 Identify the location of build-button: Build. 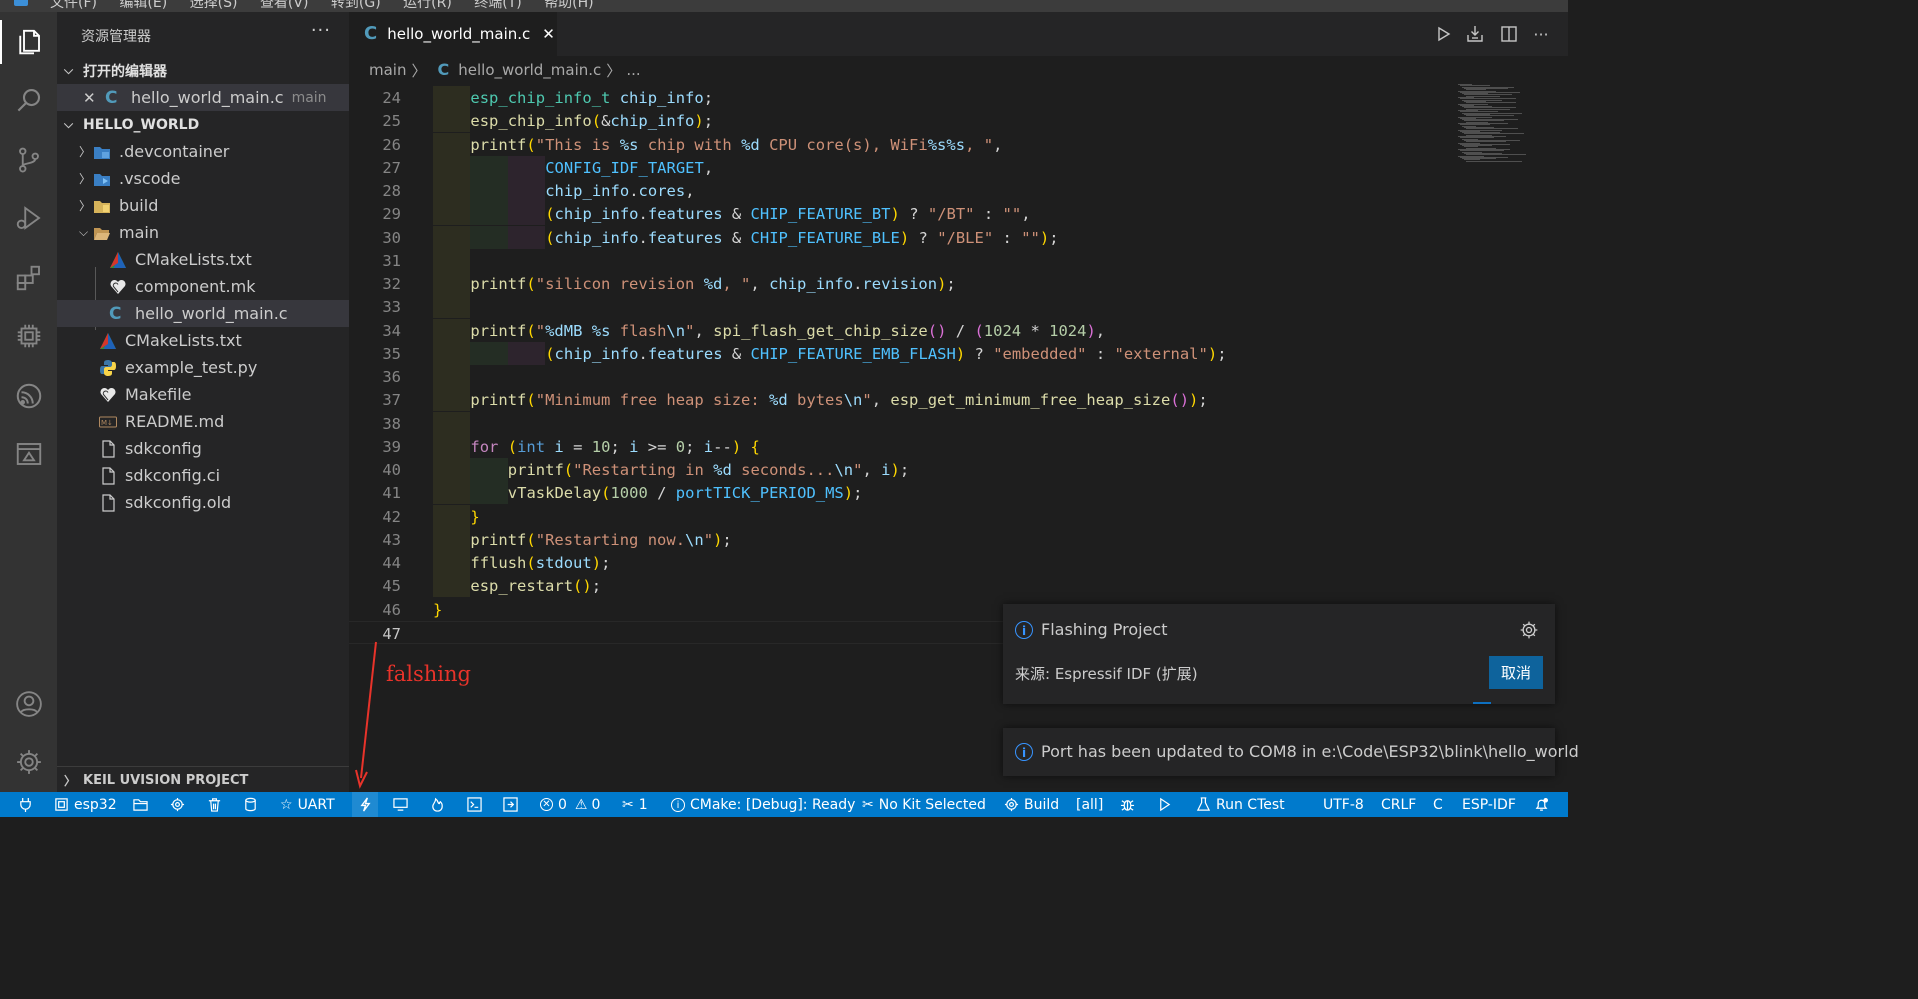
(1031, 804).